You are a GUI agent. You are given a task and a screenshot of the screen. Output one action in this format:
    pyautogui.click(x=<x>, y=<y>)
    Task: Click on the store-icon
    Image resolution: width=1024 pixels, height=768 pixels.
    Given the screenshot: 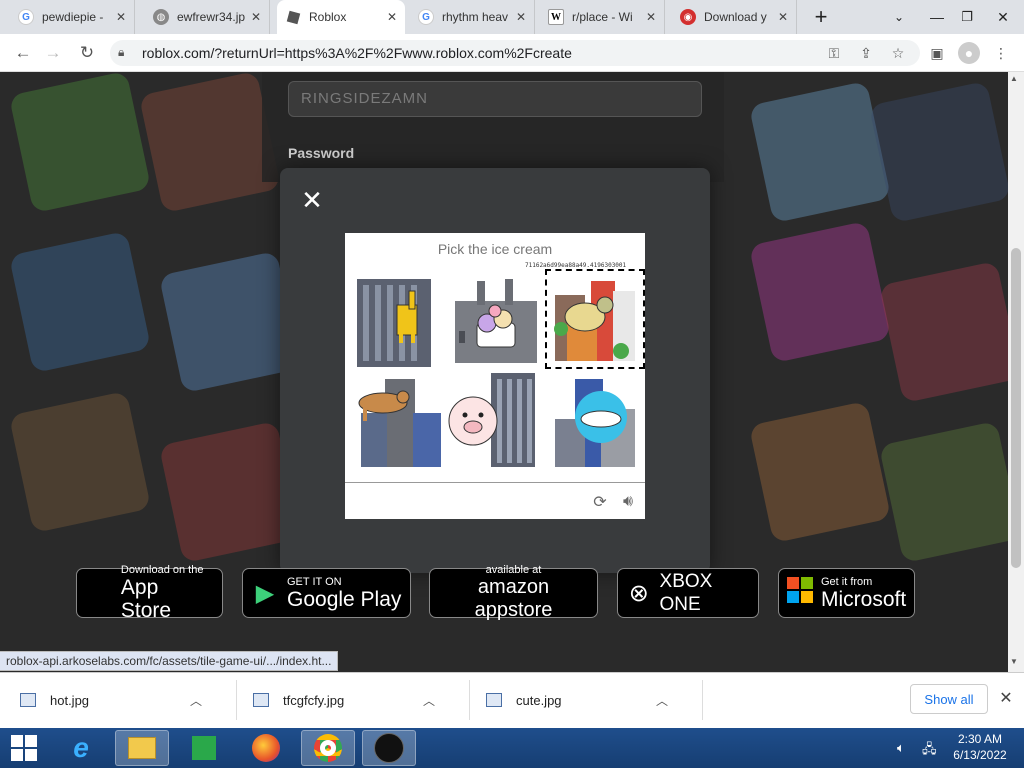 What is the action you would take?
    pyautogui.click(x=204, y=748)
    